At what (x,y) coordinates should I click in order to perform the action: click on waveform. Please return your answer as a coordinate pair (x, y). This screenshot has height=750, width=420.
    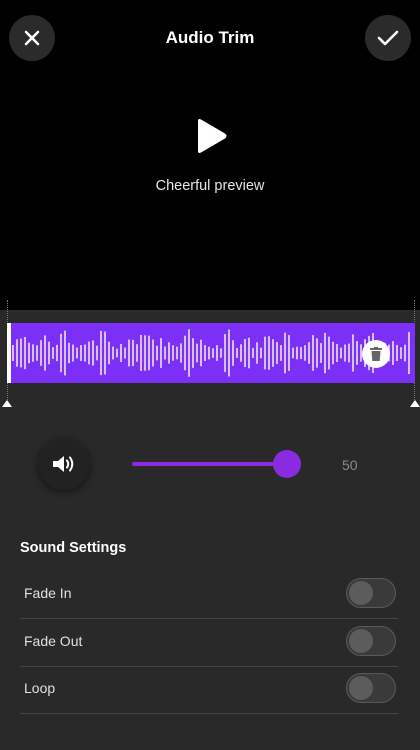
    Looking at the image, I should click on (211, 353).